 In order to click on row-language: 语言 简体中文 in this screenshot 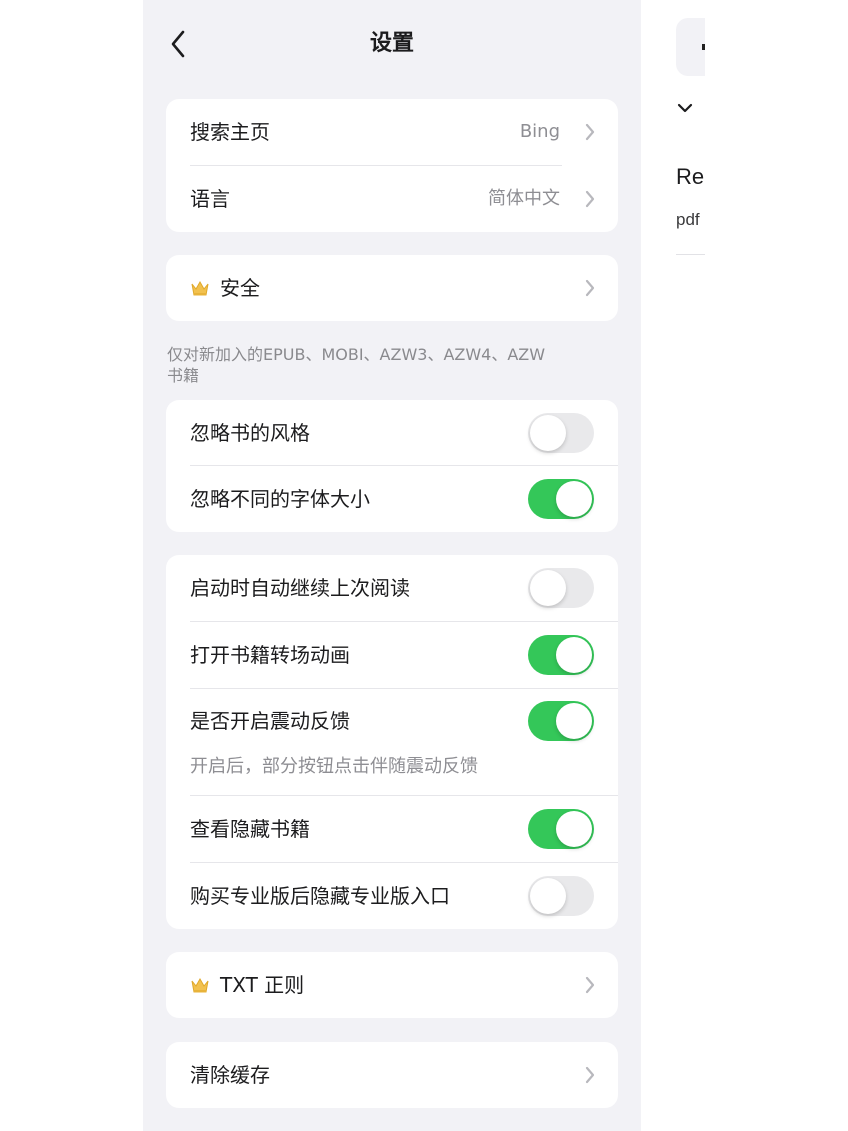, I will do `click(392, 199)`.